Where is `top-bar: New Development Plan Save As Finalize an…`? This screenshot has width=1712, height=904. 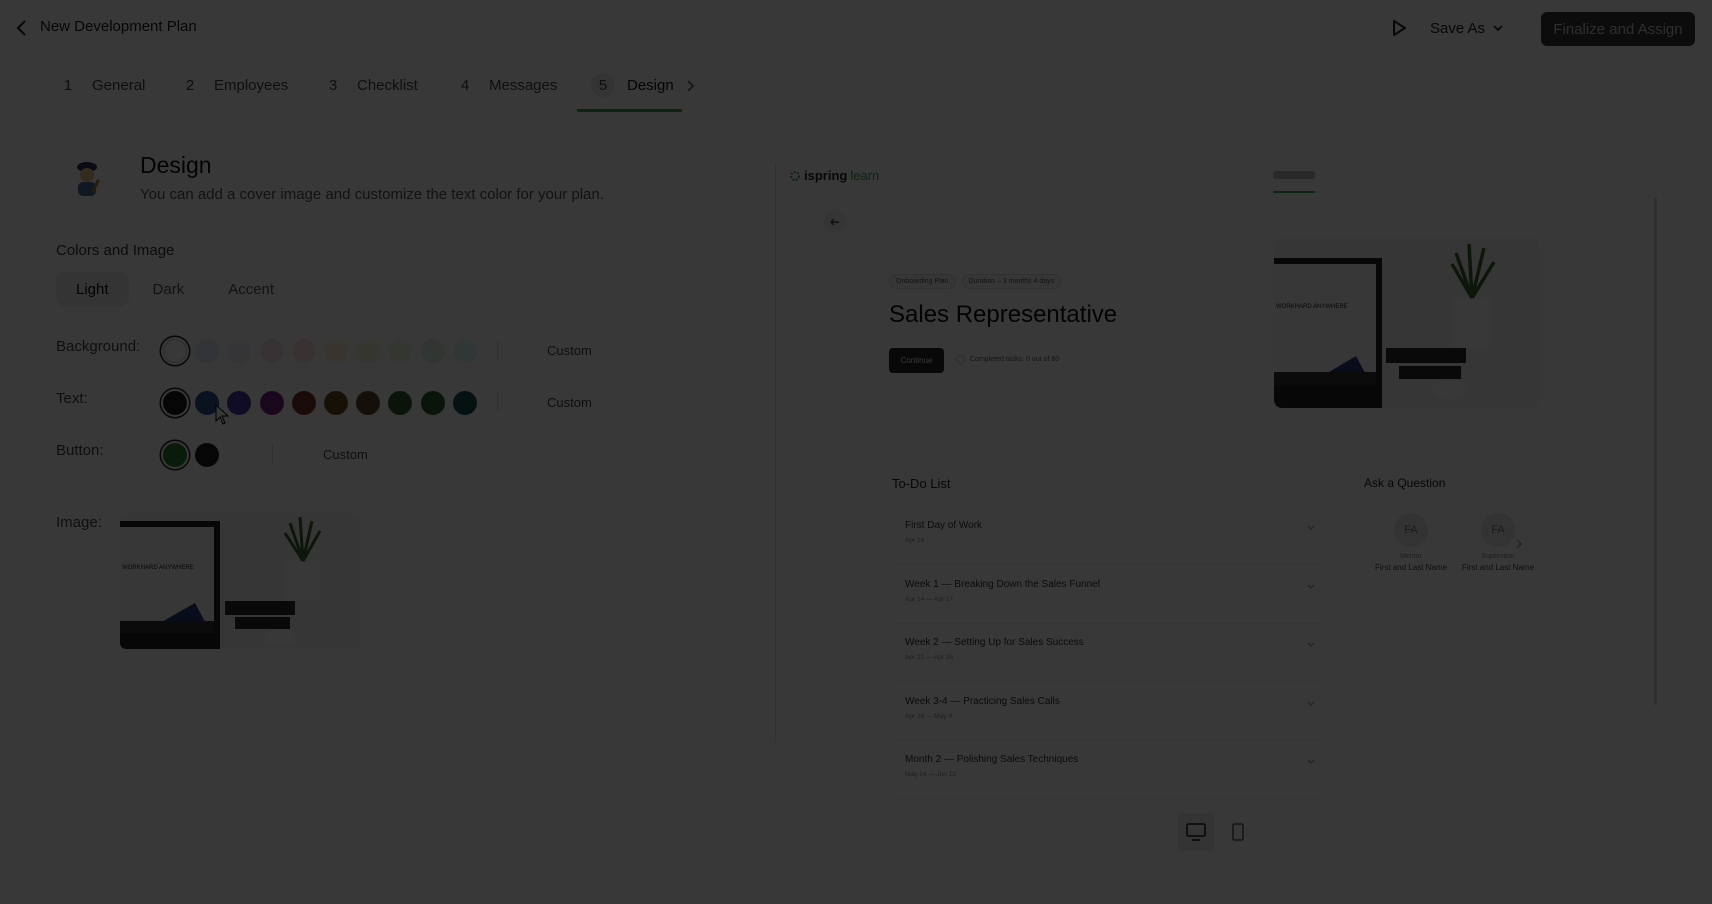 top-bar: New Development Plan Save As Finalize an… is located at coordinates (856, 28).